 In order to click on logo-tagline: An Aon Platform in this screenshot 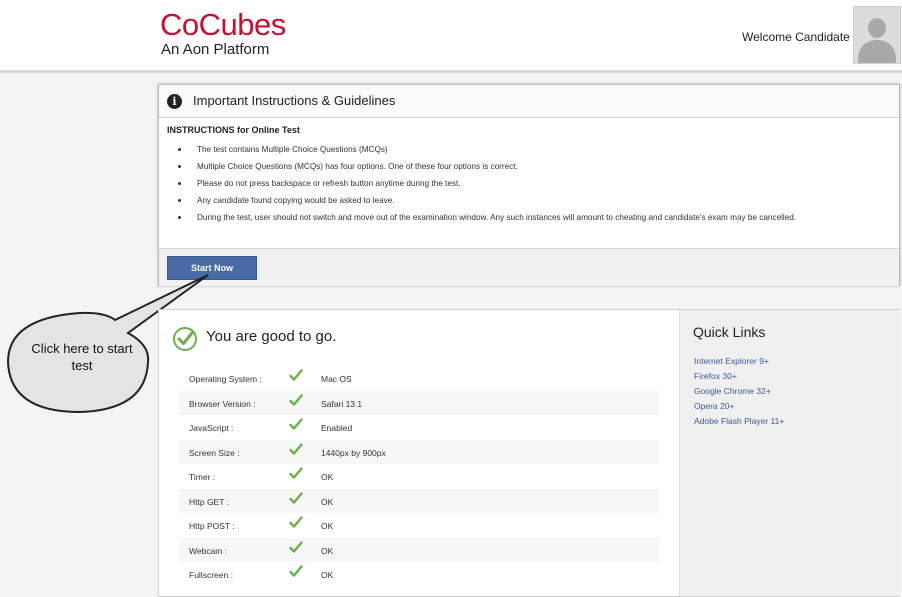, I will do `click(215, 49)`.